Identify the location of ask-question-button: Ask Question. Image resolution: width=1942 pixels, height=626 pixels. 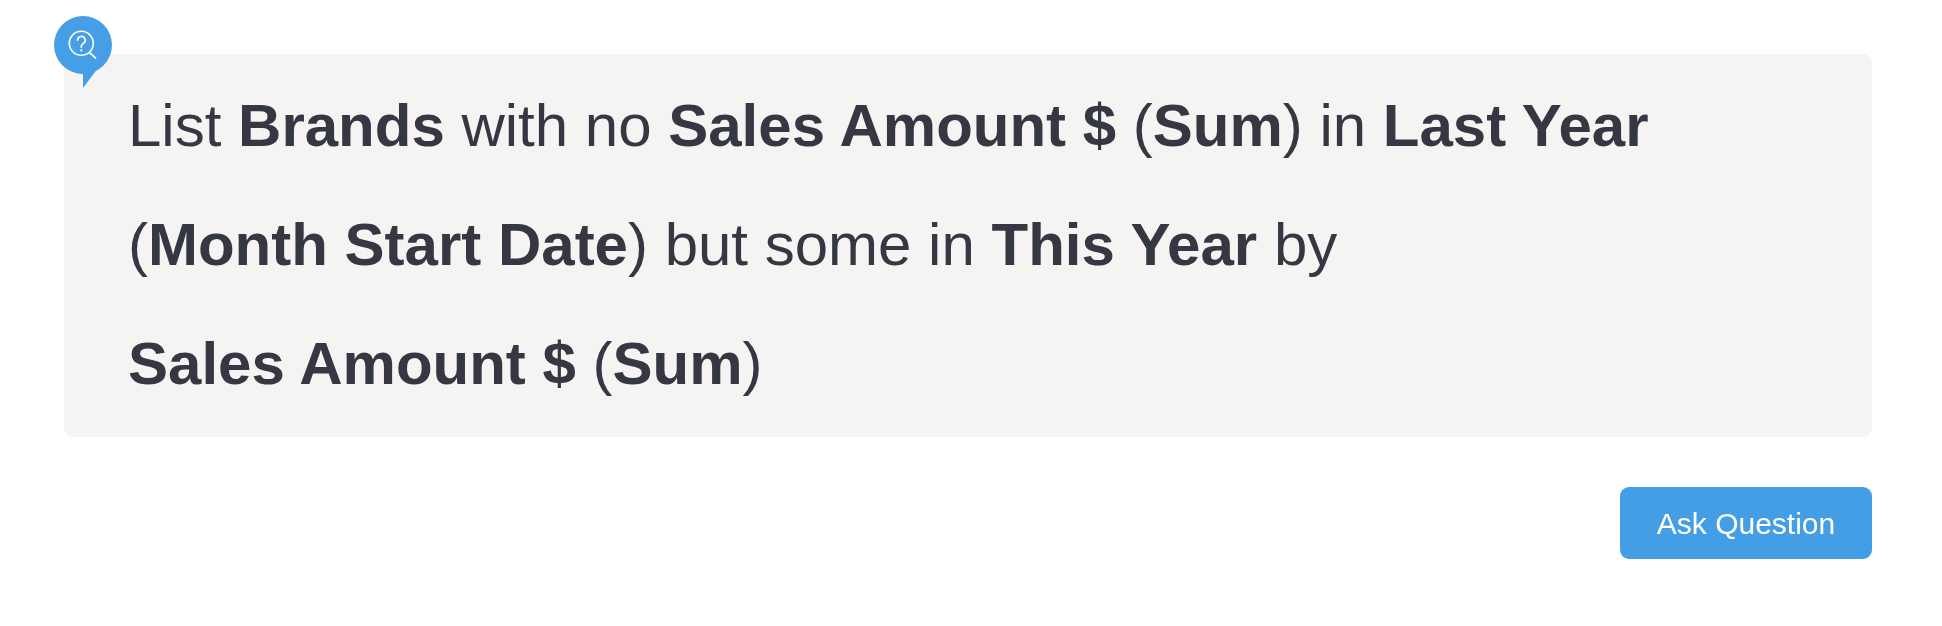
(1746, 523).